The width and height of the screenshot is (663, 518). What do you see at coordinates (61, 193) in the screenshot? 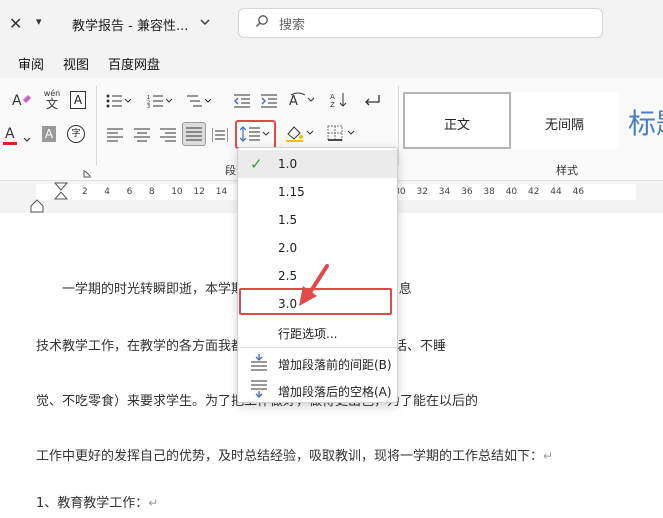
I see `first-line-indent-marker` at bounding box center [61, 193].